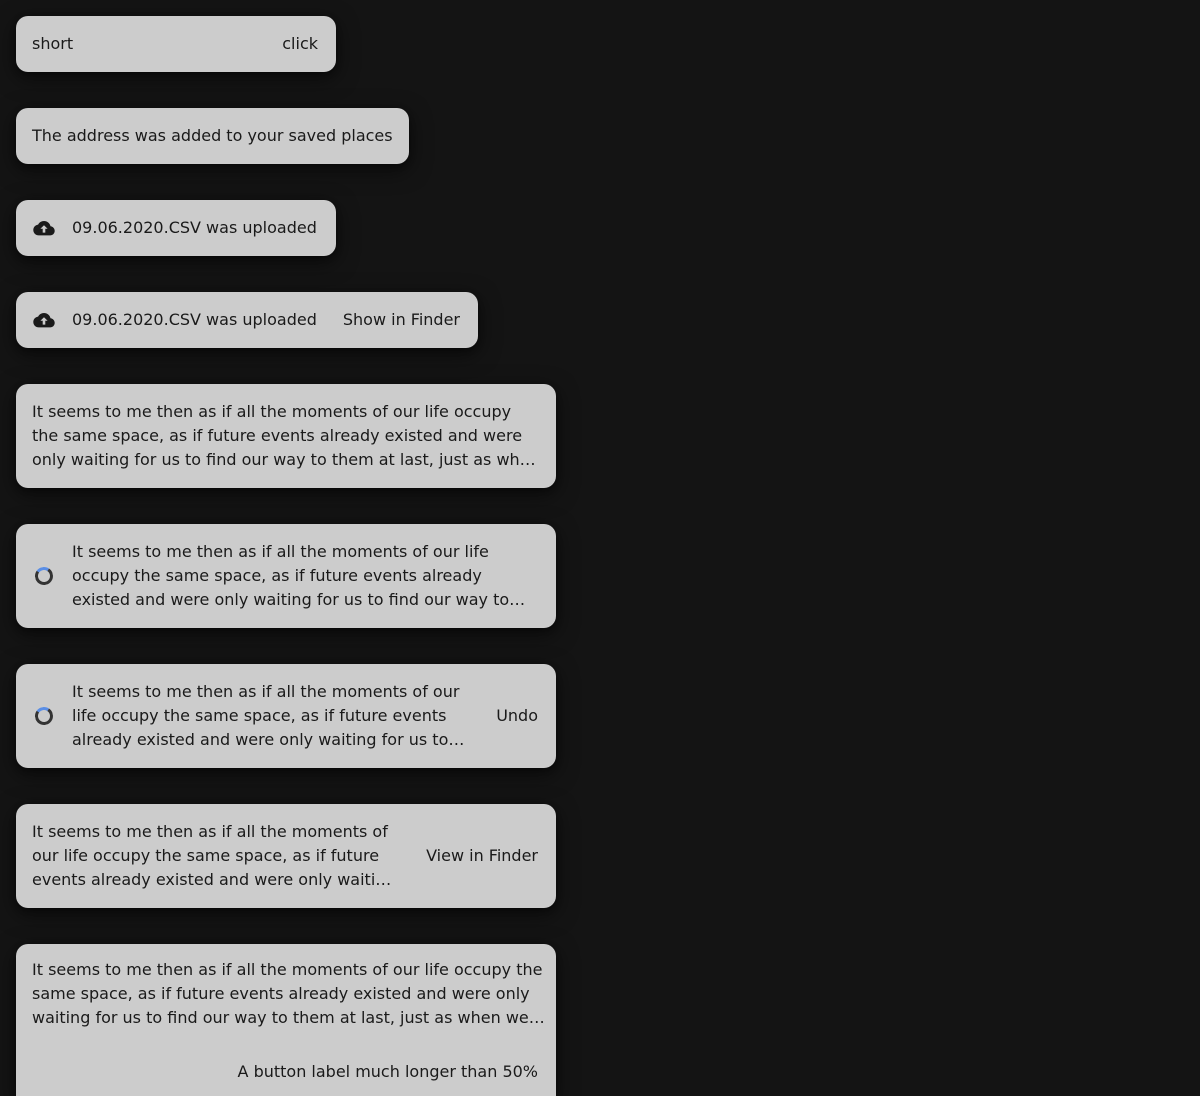 This screenshot has width=1200, height=1096. Describe the element at coordinates (517, 716) in the screenshot. I see `undo-button: Undo` at that location.